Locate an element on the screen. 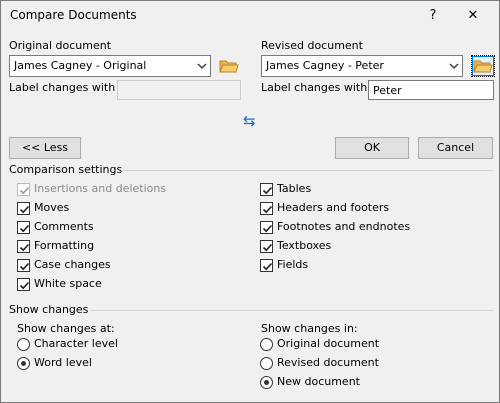 The image size is (500, 403). comments-label: Comments is located at coordinates (64, 226).